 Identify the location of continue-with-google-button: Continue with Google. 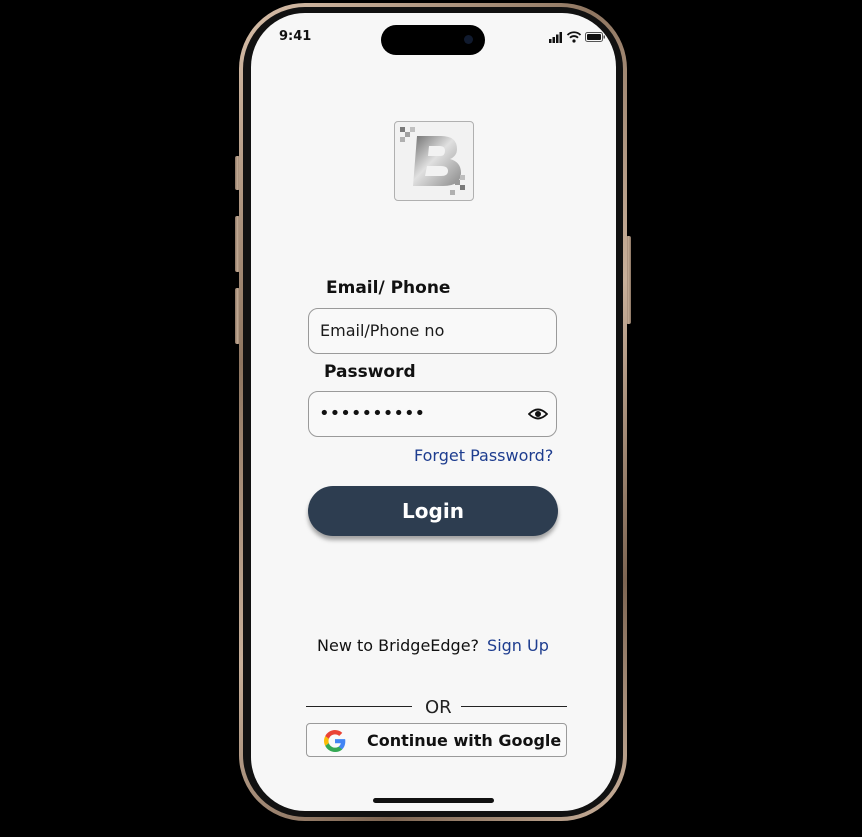
(436, 740).